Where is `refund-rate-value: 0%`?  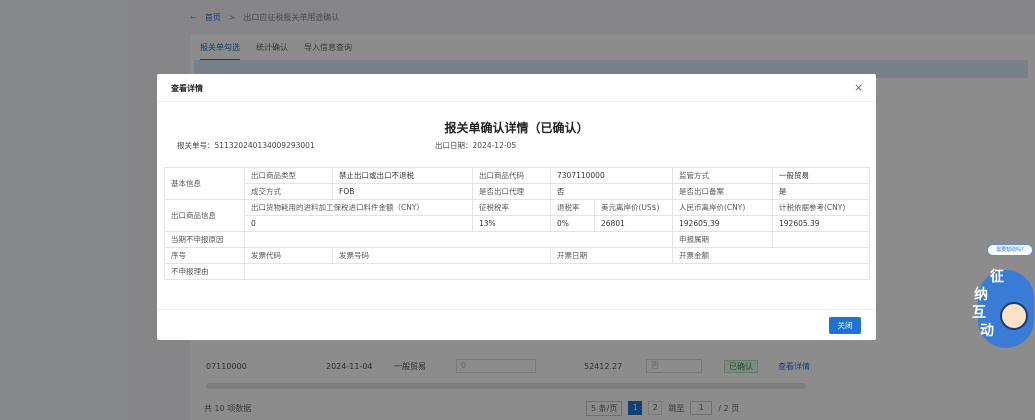 refund-rate-value: 0% is located at coordinates (572, 223).